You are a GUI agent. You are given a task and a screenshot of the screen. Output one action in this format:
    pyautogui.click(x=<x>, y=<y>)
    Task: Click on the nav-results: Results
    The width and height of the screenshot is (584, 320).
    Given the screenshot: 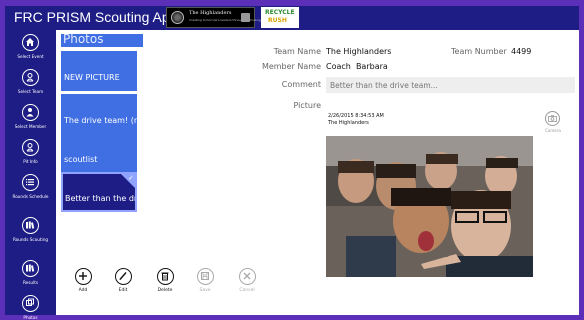 What is the action you would take?
    pyautogui.click(x=30, y=276)
    